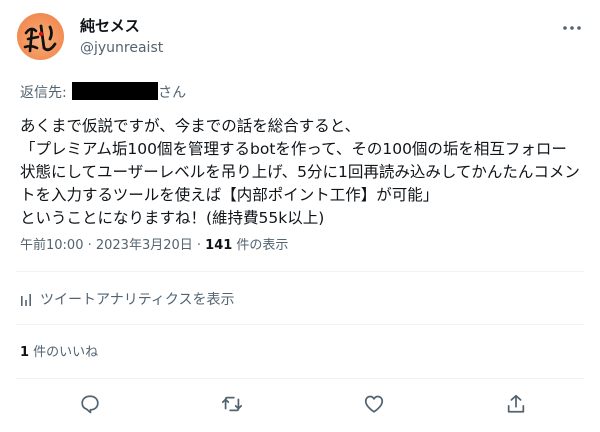  What do you see at coordinates (260, 245) in the screenshot?
I see `views-label: 件の表示` at bounding box center [260, 245].